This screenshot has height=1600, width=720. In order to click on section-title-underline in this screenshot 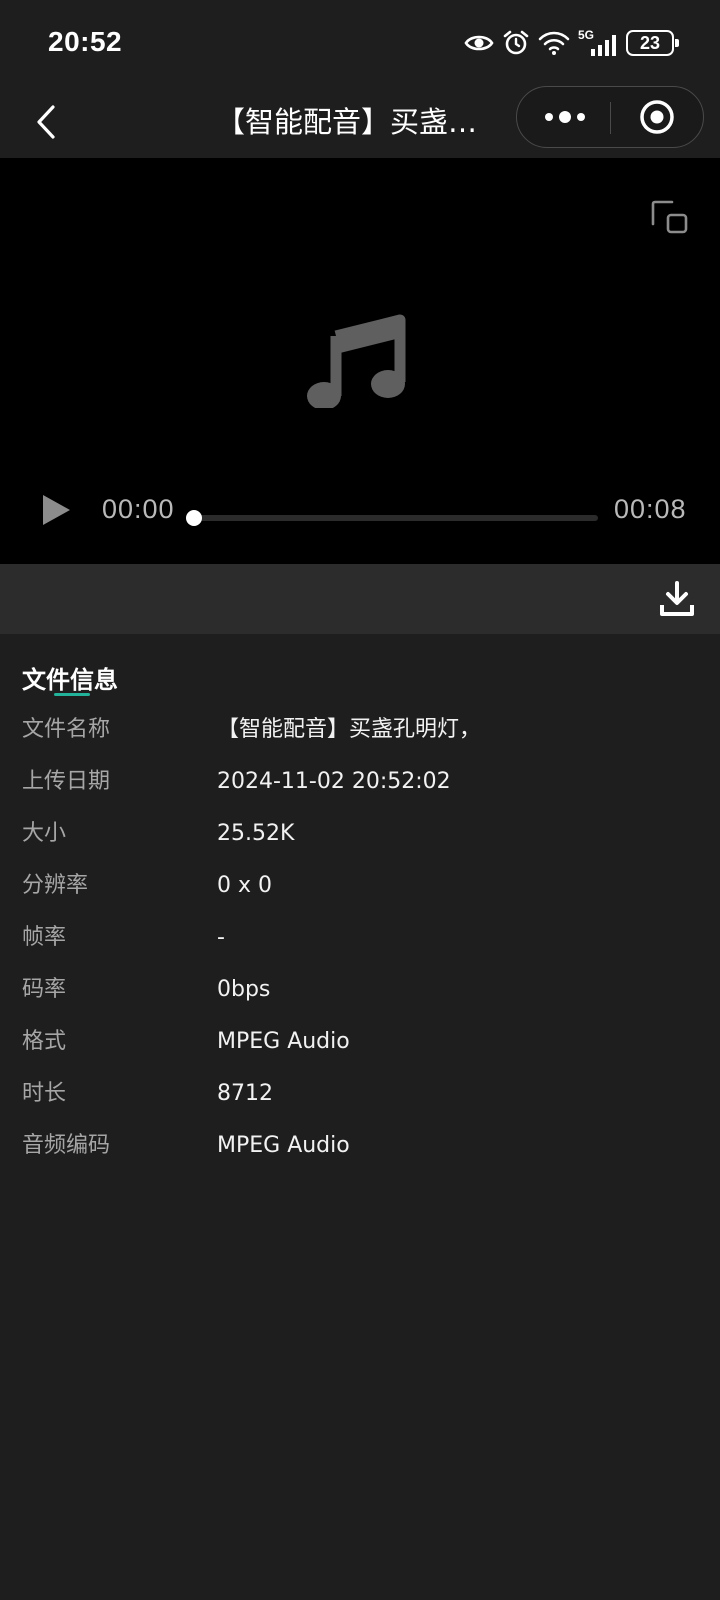, I will do `click(72, 694)`.